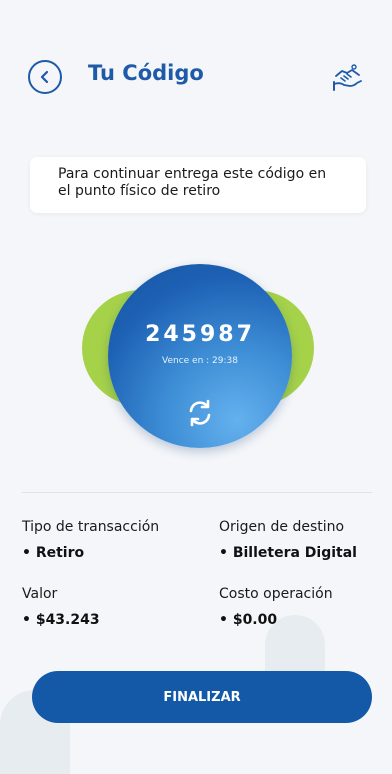 The image size is (392, 774). Describe the element at coordinates (40, 594) in the screenshot. I see `amount-label: Valor` at that location.